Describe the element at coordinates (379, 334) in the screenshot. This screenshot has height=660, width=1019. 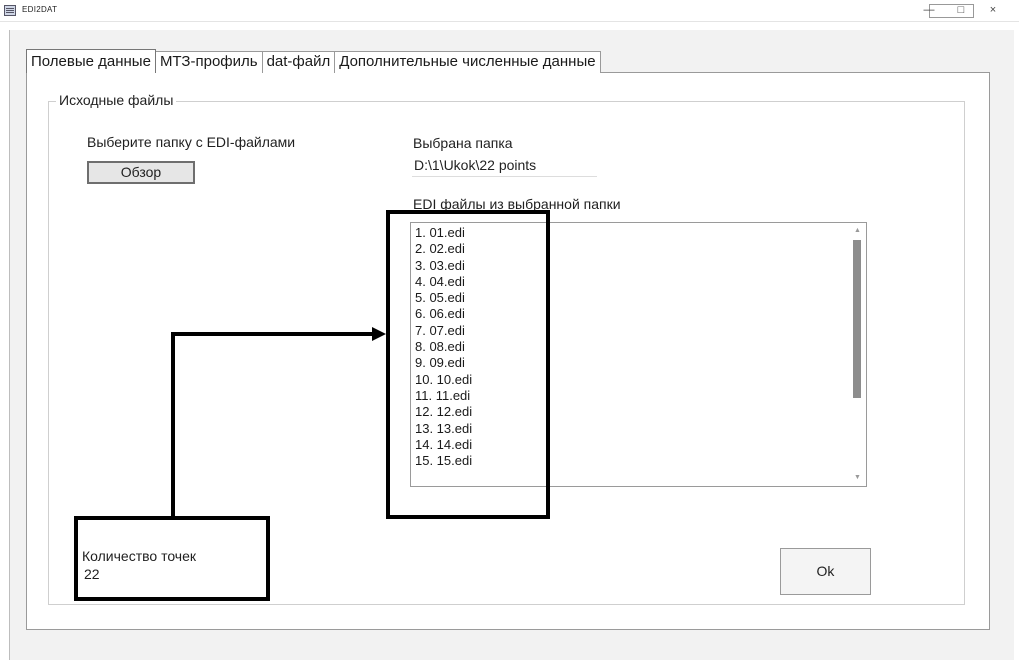
I see `annotation-arrow-head` at that location.